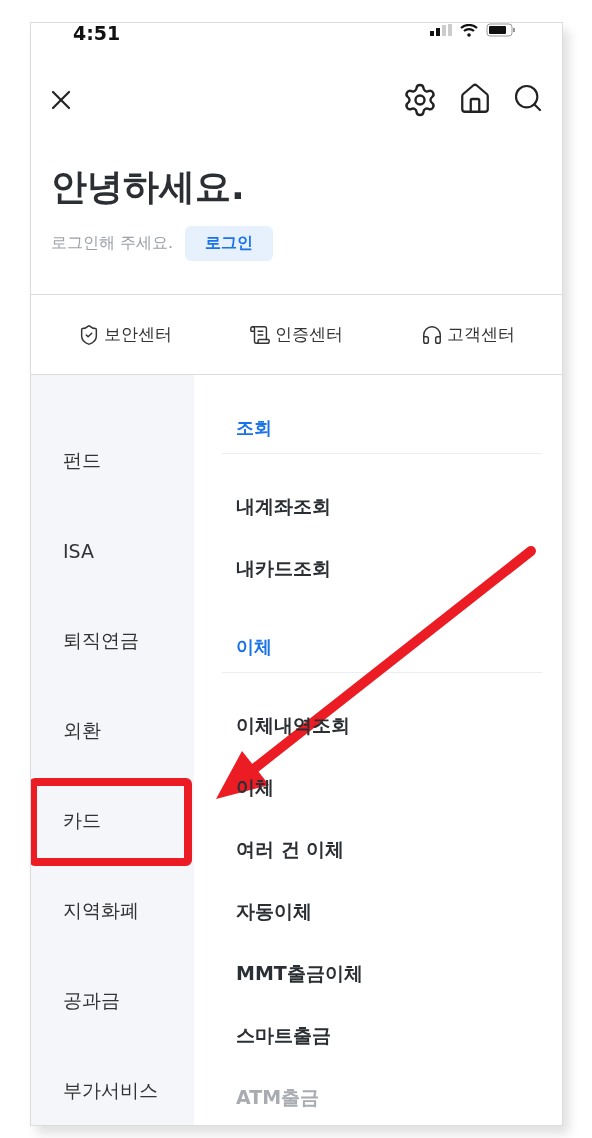 Image resolution: width=592 pixels, height=1138 pixels. I want to click on sidebar-item: 퇴직연금, so click(112, 641).